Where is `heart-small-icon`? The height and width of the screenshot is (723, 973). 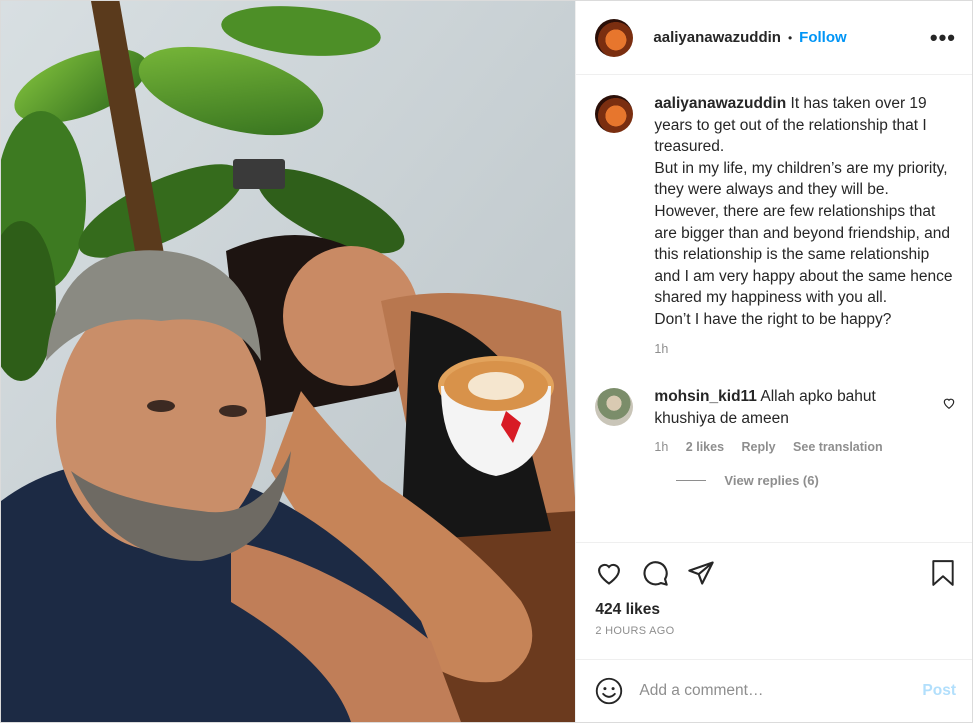
heart-small-icon is located at coordinates (949, 403).